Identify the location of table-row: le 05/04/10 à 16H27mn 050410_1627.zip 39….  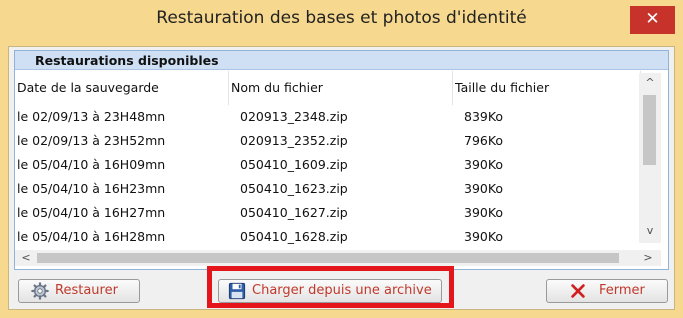
(328, 213).